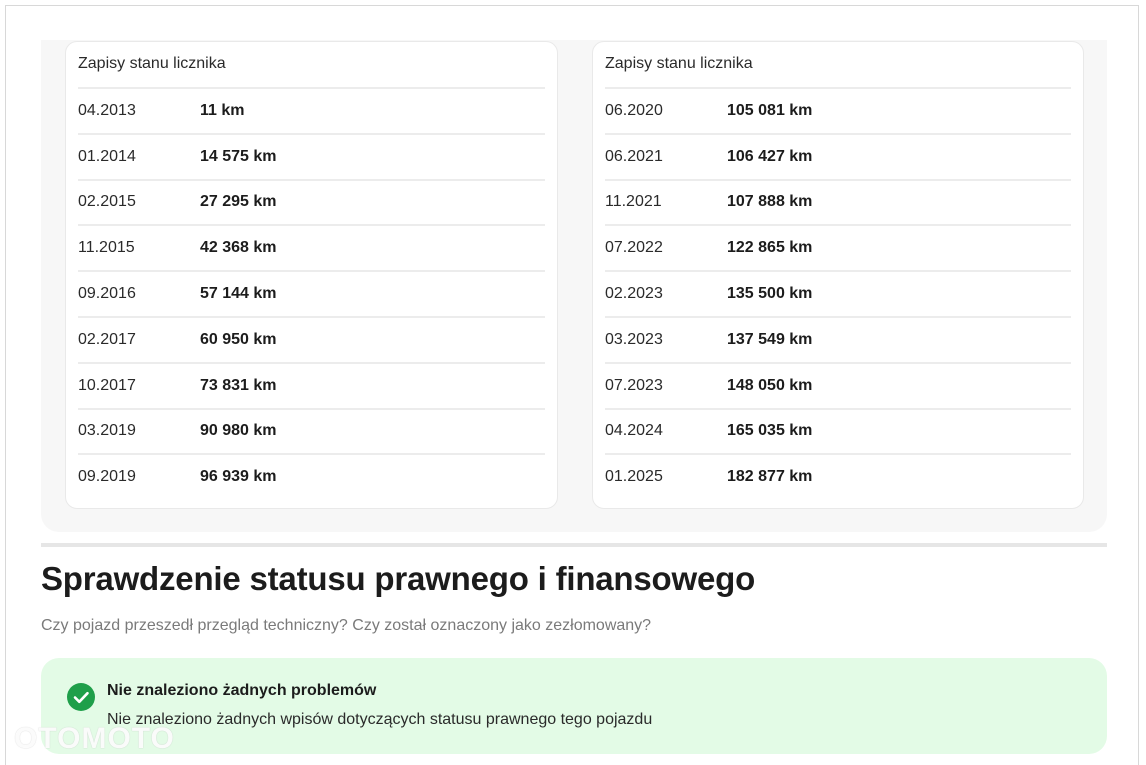  Describe the element at coordinates (311, 201) in the screenshot. I see `mileage-row: 02.2015 27 295 km` at that location.